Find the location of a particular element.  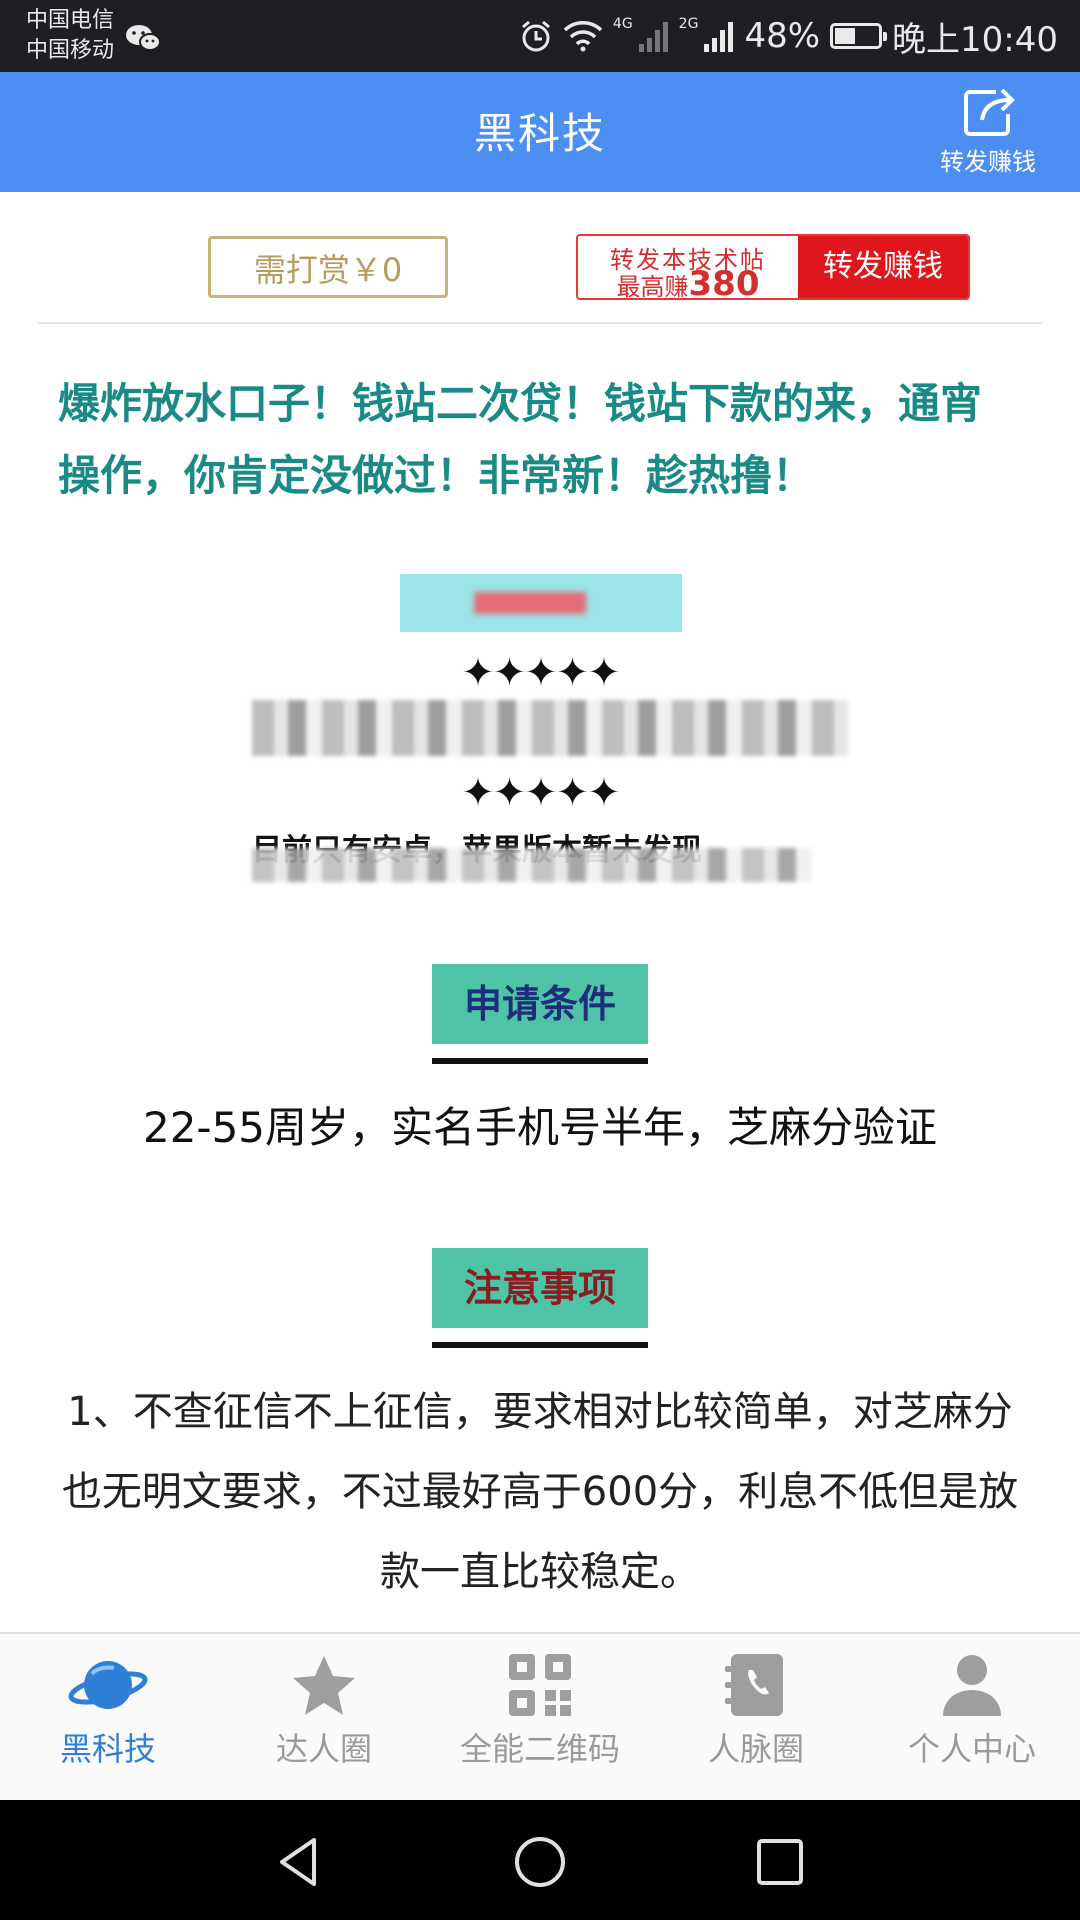

section-title-conditions: 申请条件 is located at coordinates (540, 1004).